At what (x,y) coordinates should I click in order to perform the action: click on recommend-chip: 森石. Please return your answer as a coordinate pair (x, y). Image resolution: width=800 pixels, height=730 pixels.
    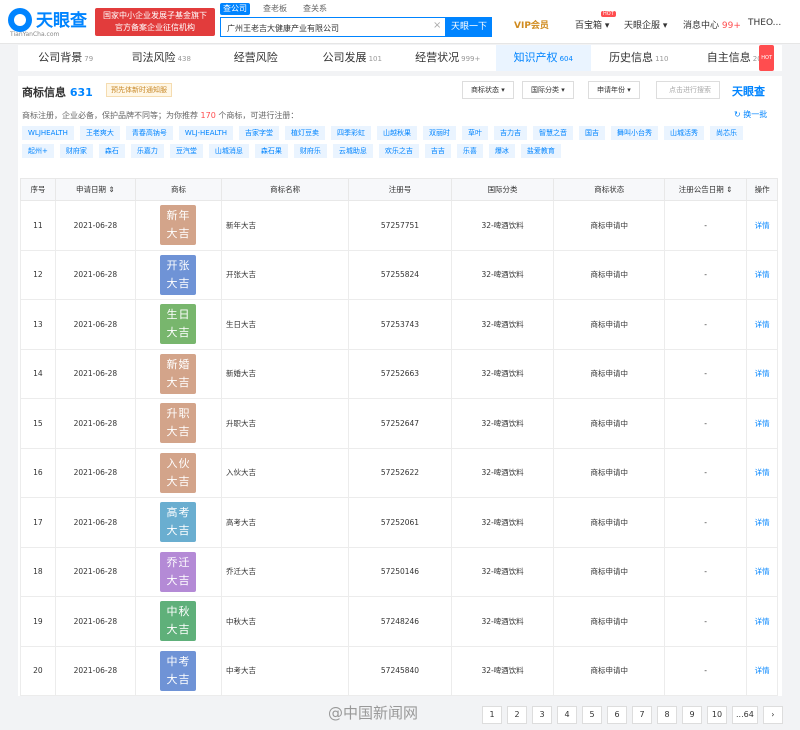
    Looking at the image, I should click on (111, 151).